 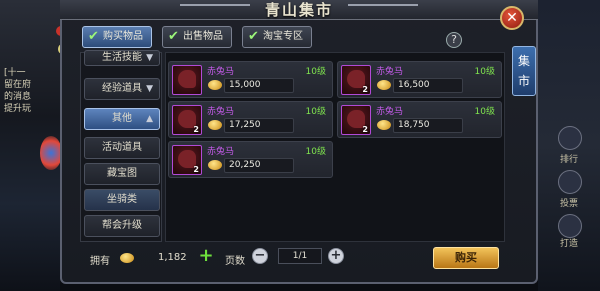 I want to click on item-price: 17,250, so click(x=245, y=125).